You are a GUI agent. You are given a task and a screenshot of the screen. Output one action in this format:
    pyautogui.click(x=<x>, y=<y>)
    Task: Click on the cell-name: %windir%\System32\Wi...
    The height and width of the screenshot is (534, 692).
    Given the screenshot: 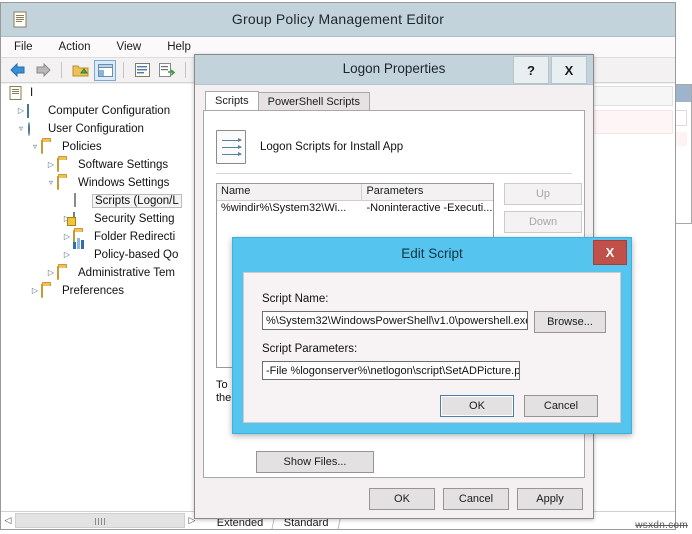 What is the action you would take?
    pyautogui.click(x=284, y=208)
    